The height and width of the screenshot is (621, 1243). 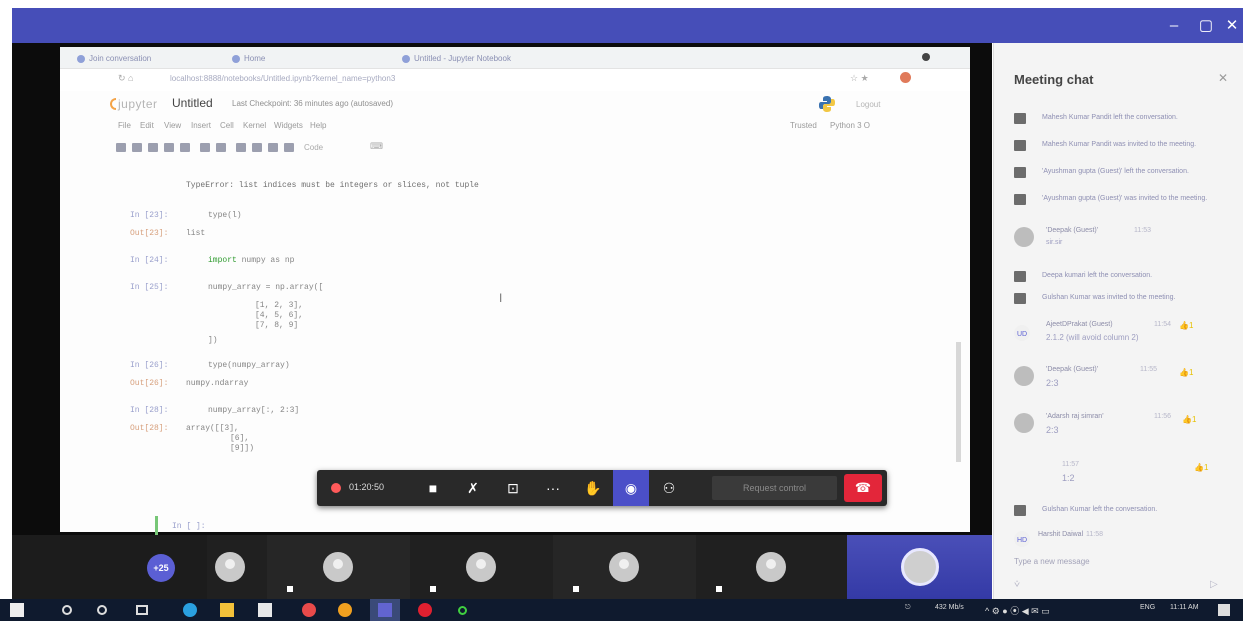 I want to click on profile-icon, so click(x=926, y=57).